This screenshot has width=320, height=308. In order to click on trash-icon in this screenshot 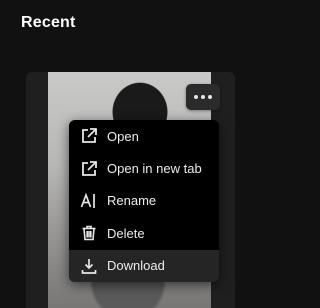, I will do `click(89, 233)`.